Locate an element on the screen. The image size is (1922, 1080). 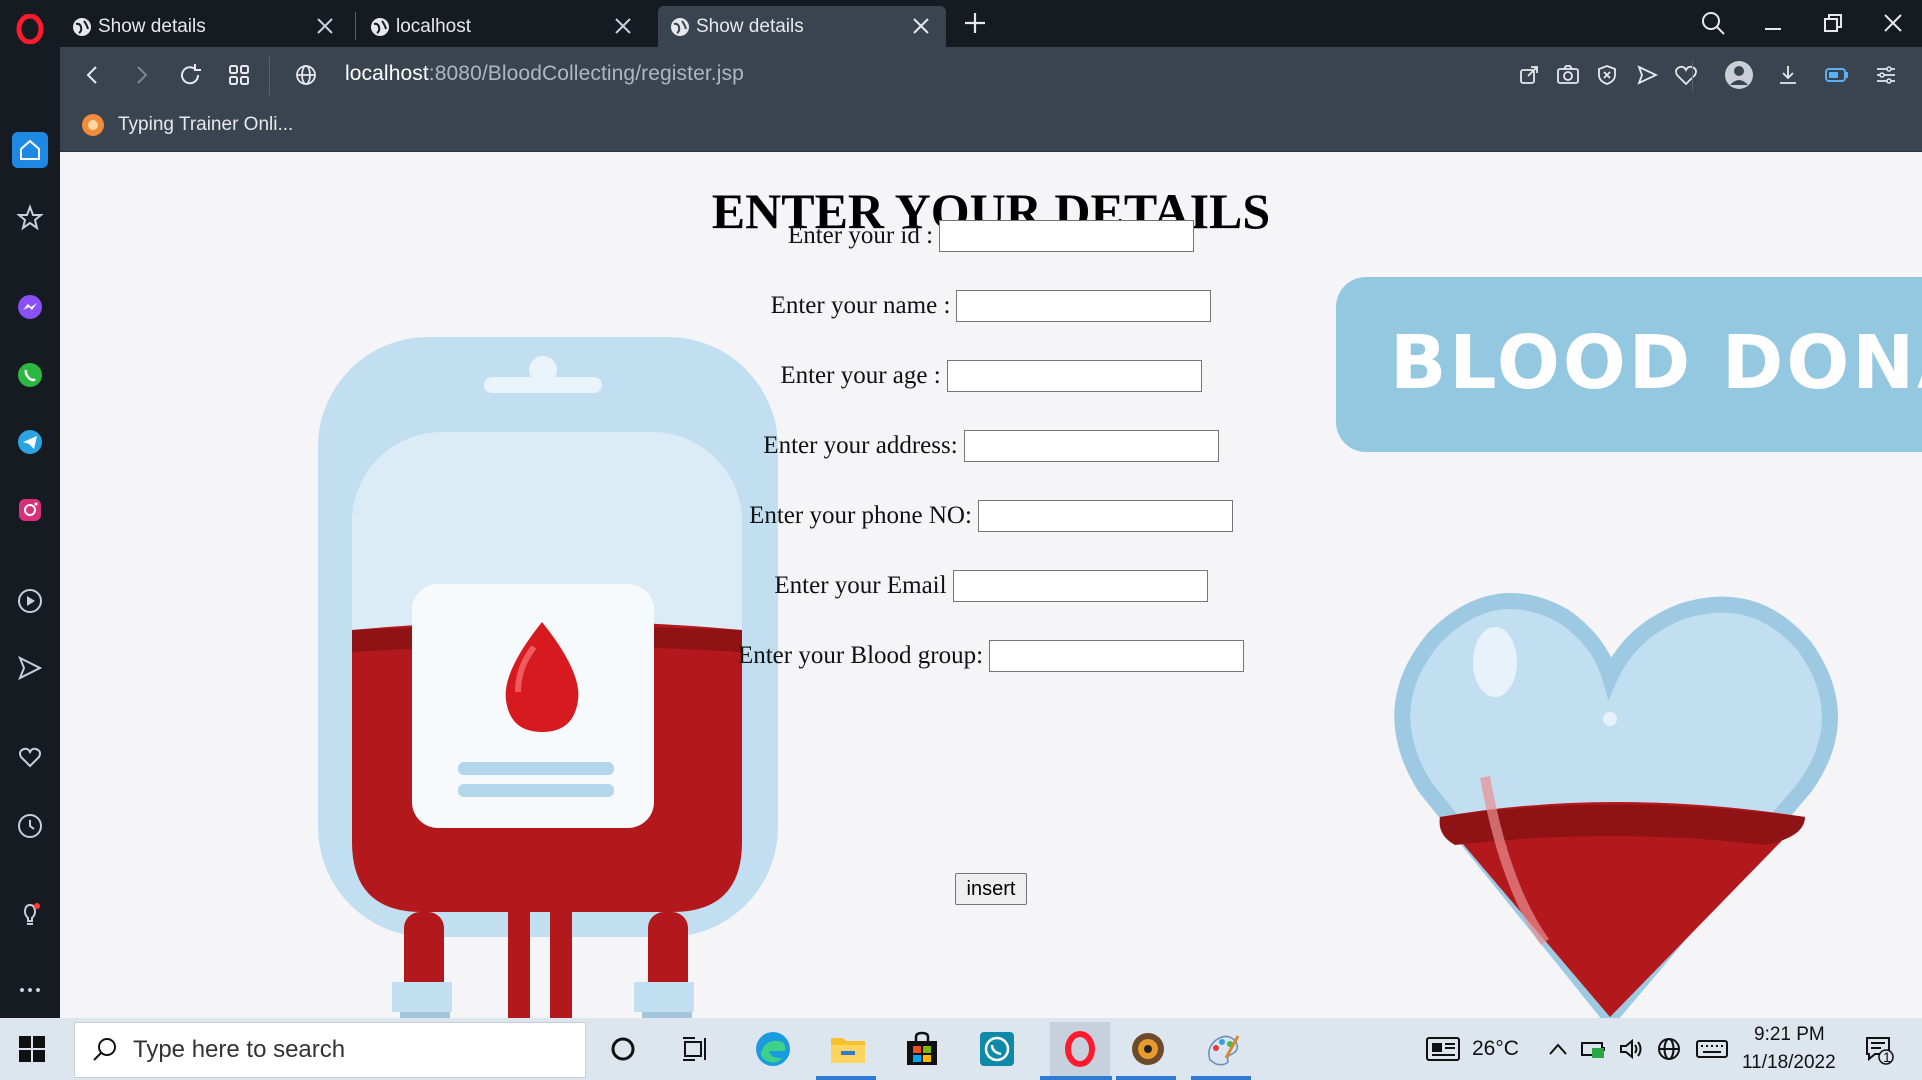
tab-label: localhost is located at coordinates (433, 26).